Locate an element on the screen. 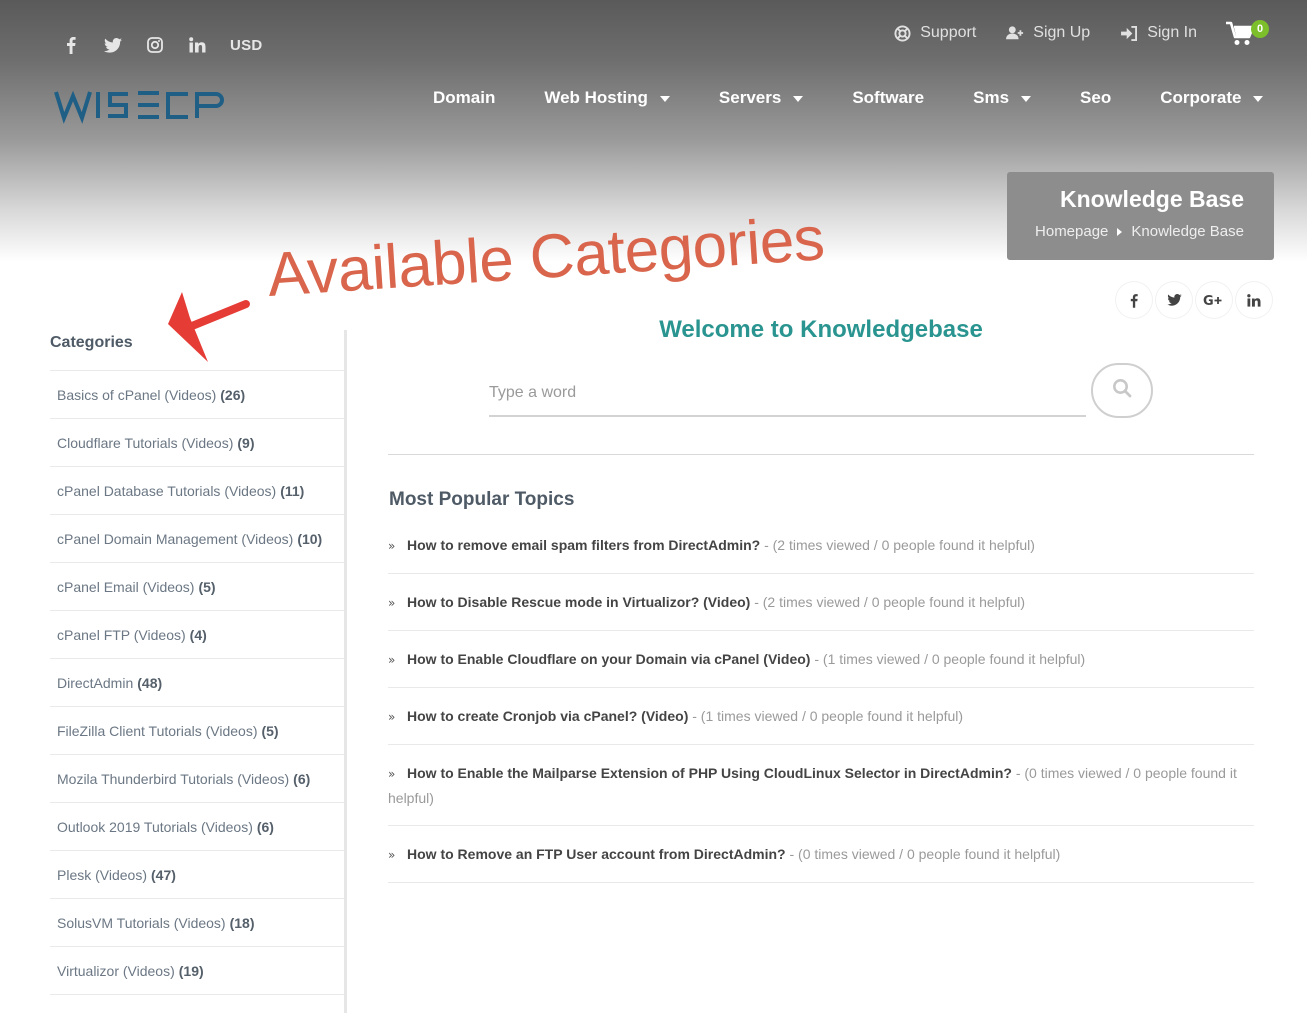 The image size is (1307, 1013). twitter-icon is located at coordinates (113, 45).